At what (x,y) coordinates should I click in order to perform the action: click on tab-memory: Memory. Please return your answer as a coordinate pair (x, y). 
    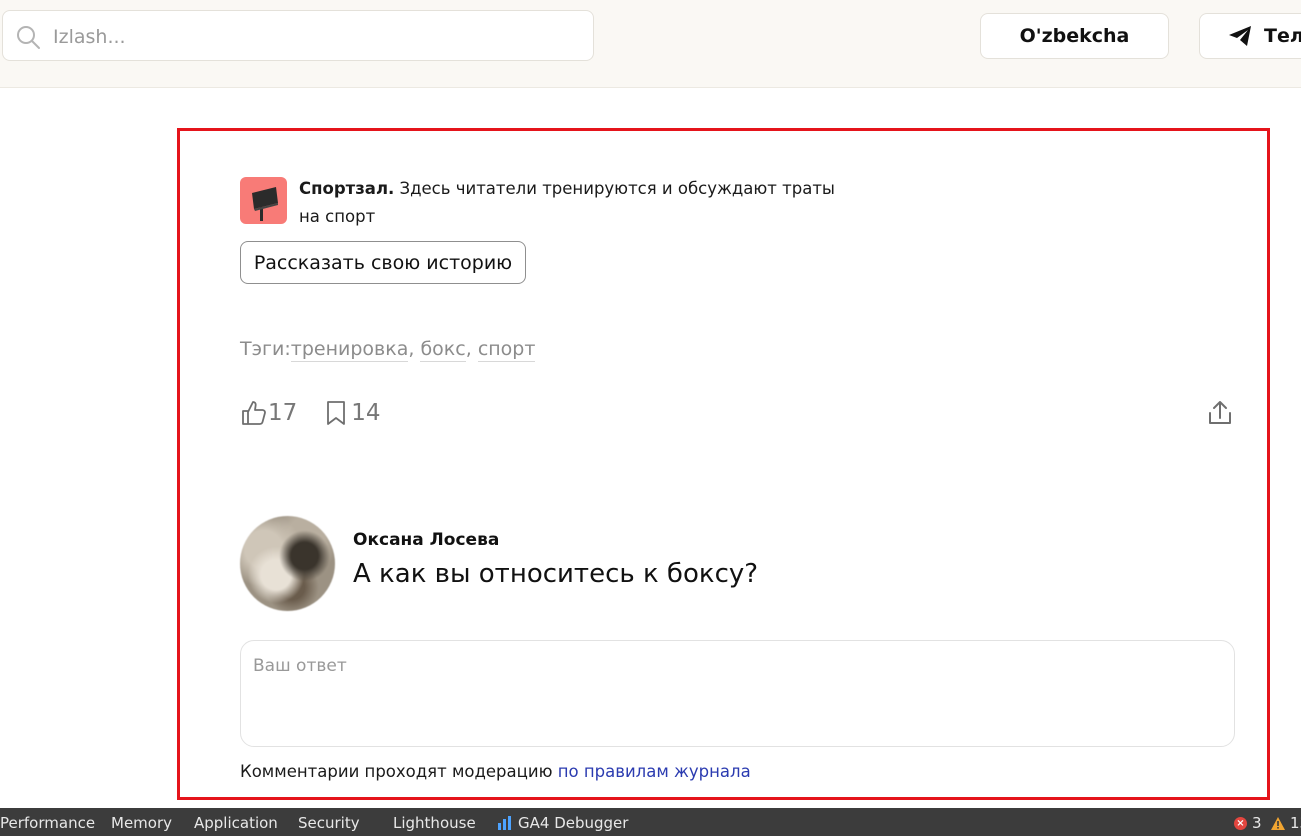
    Looking at the image, I should click on (141, 823).